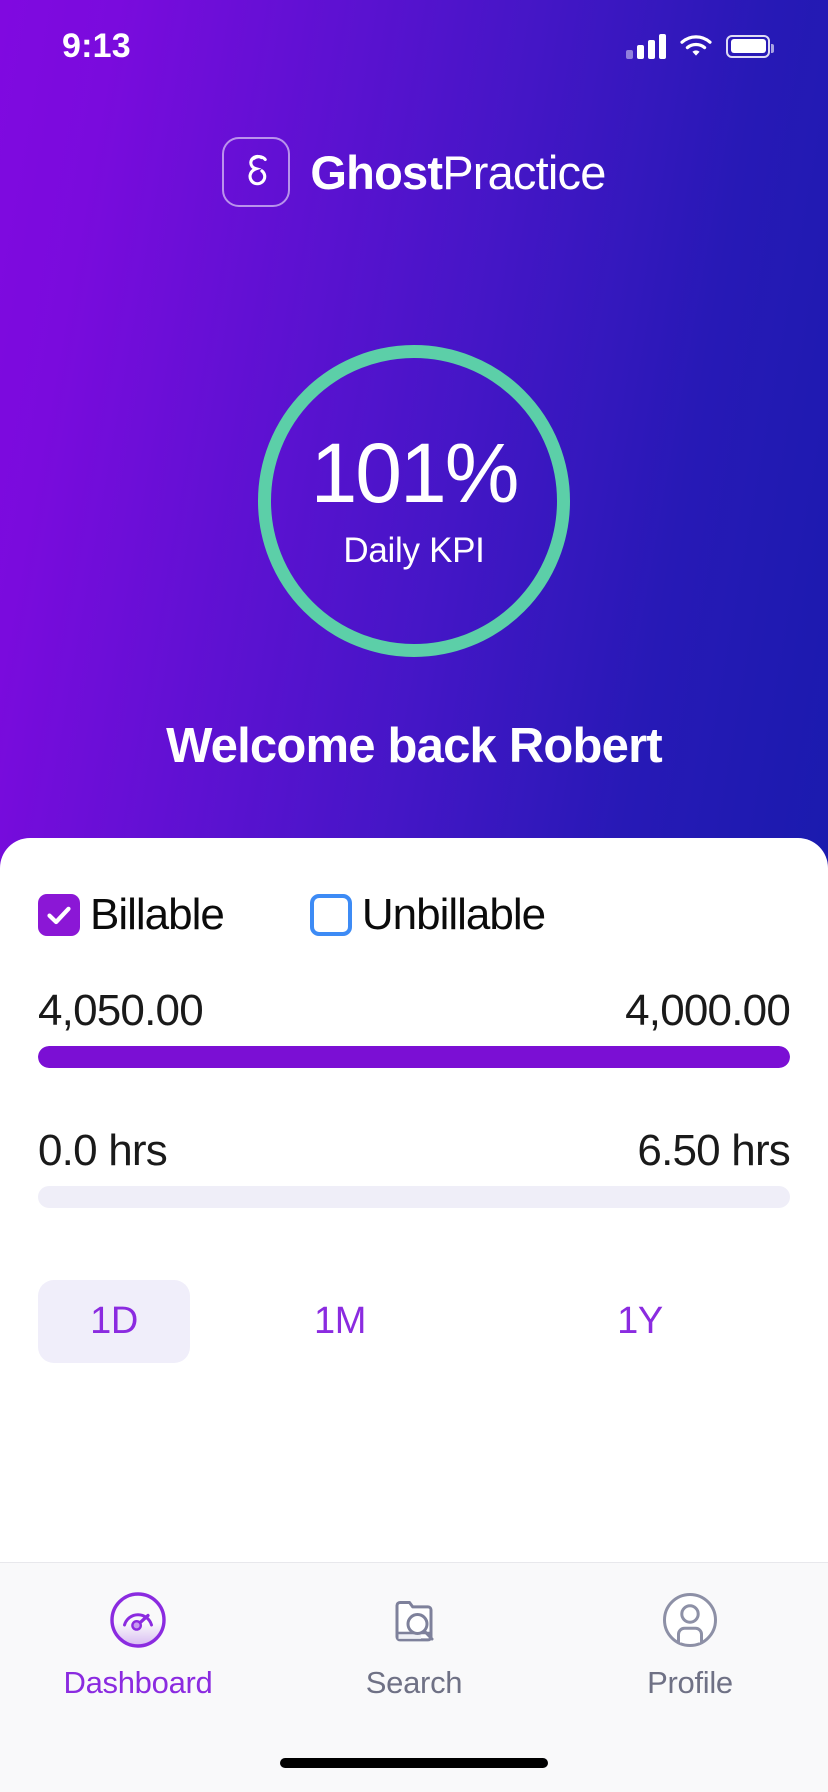 Image resolution: width=828 pixels, height=1792 pixels. Describe the element at coordinates (96, 45) in the screenshot. I see `status-bar-time: 9:13` at that location.